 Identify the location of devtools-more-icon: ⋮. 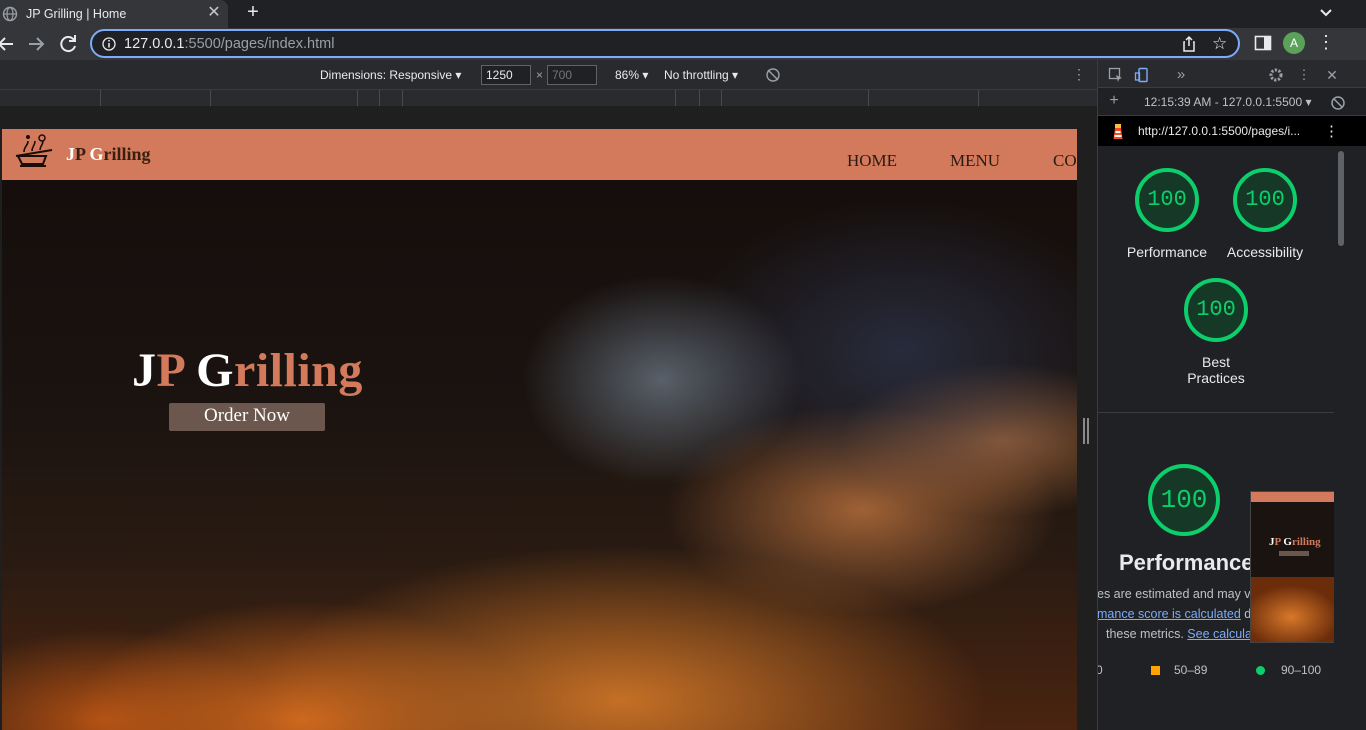
(1304, 75).